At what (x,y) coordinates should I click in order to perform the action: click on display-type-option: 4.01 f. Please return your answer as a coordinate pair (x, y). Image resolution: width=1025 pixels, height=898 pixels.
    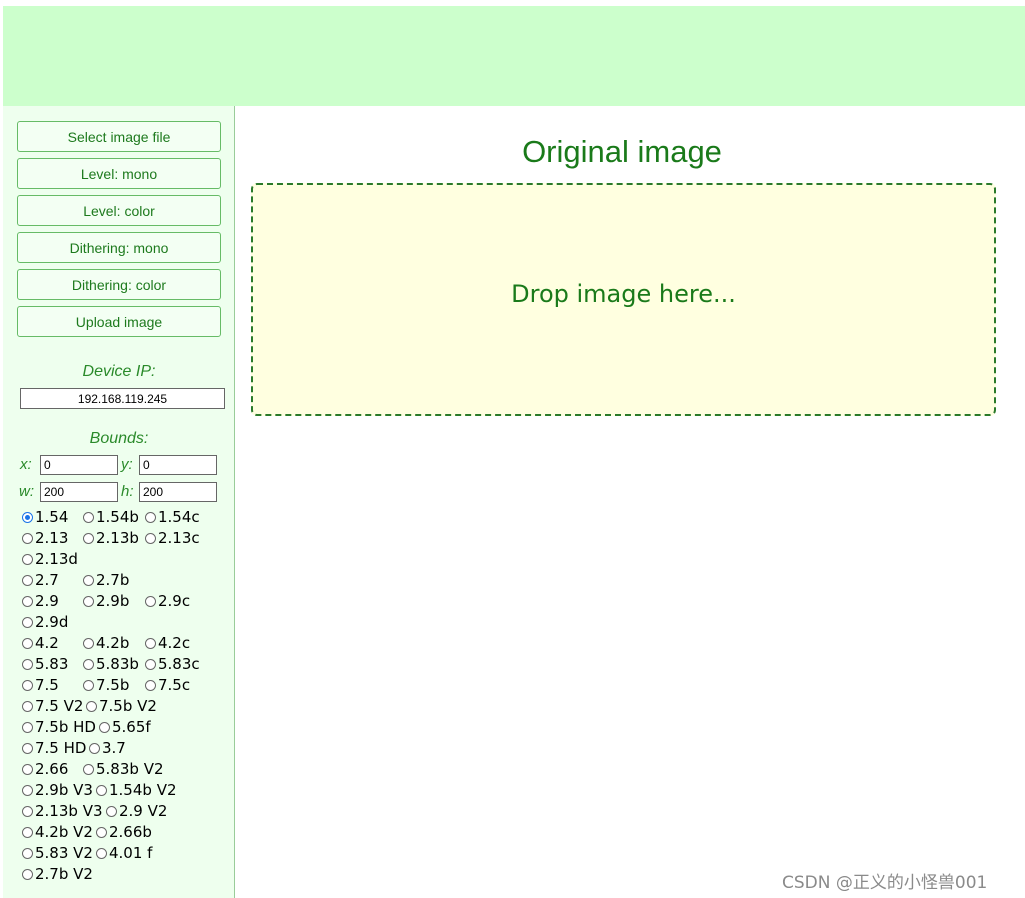
    Looking at the image, I should click on (124, 853).